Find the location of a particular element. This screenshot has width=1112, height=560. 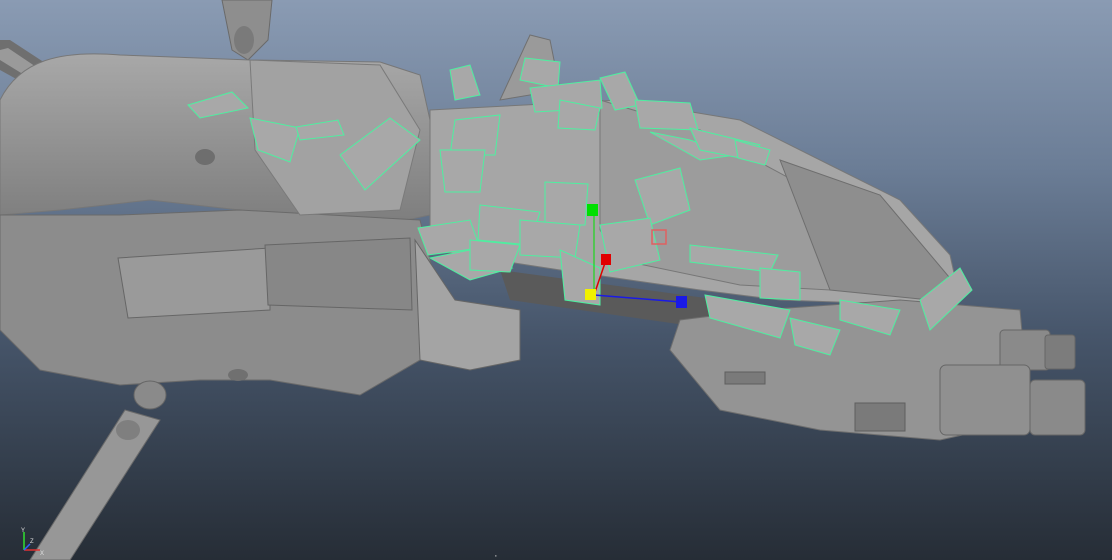

gizmo-x-handle is located at coordinates (681, 302).